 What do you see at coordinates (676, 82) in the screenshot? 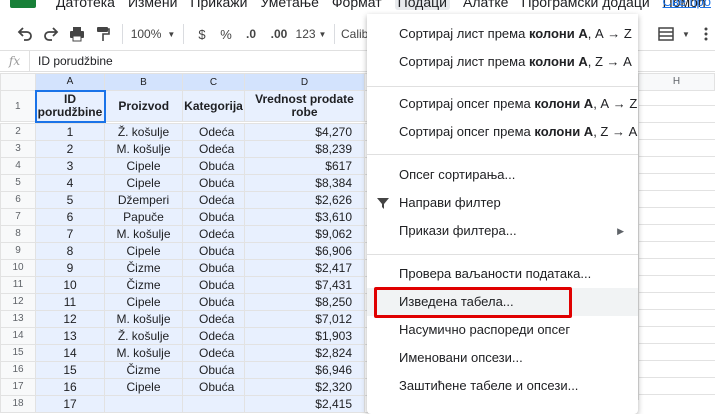
I see `column-header-h: H` at bounding box center [676, 82].